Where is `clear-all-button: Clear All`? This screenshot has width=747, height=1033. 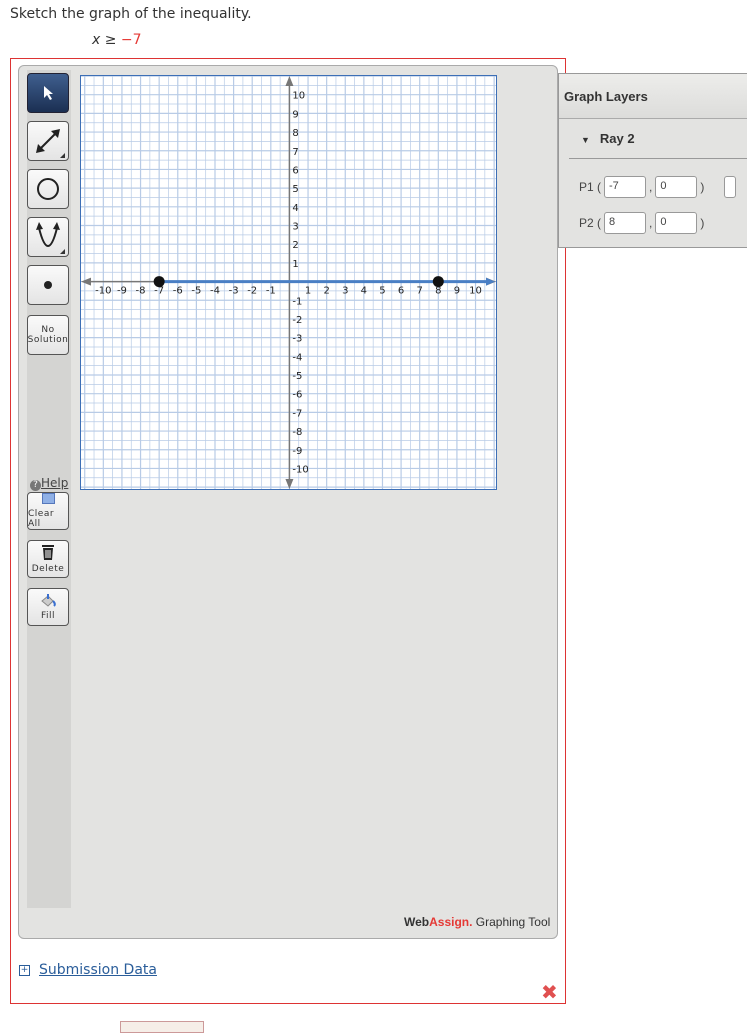
clear-all-button: Clear All is located at coordinates (48, 511).